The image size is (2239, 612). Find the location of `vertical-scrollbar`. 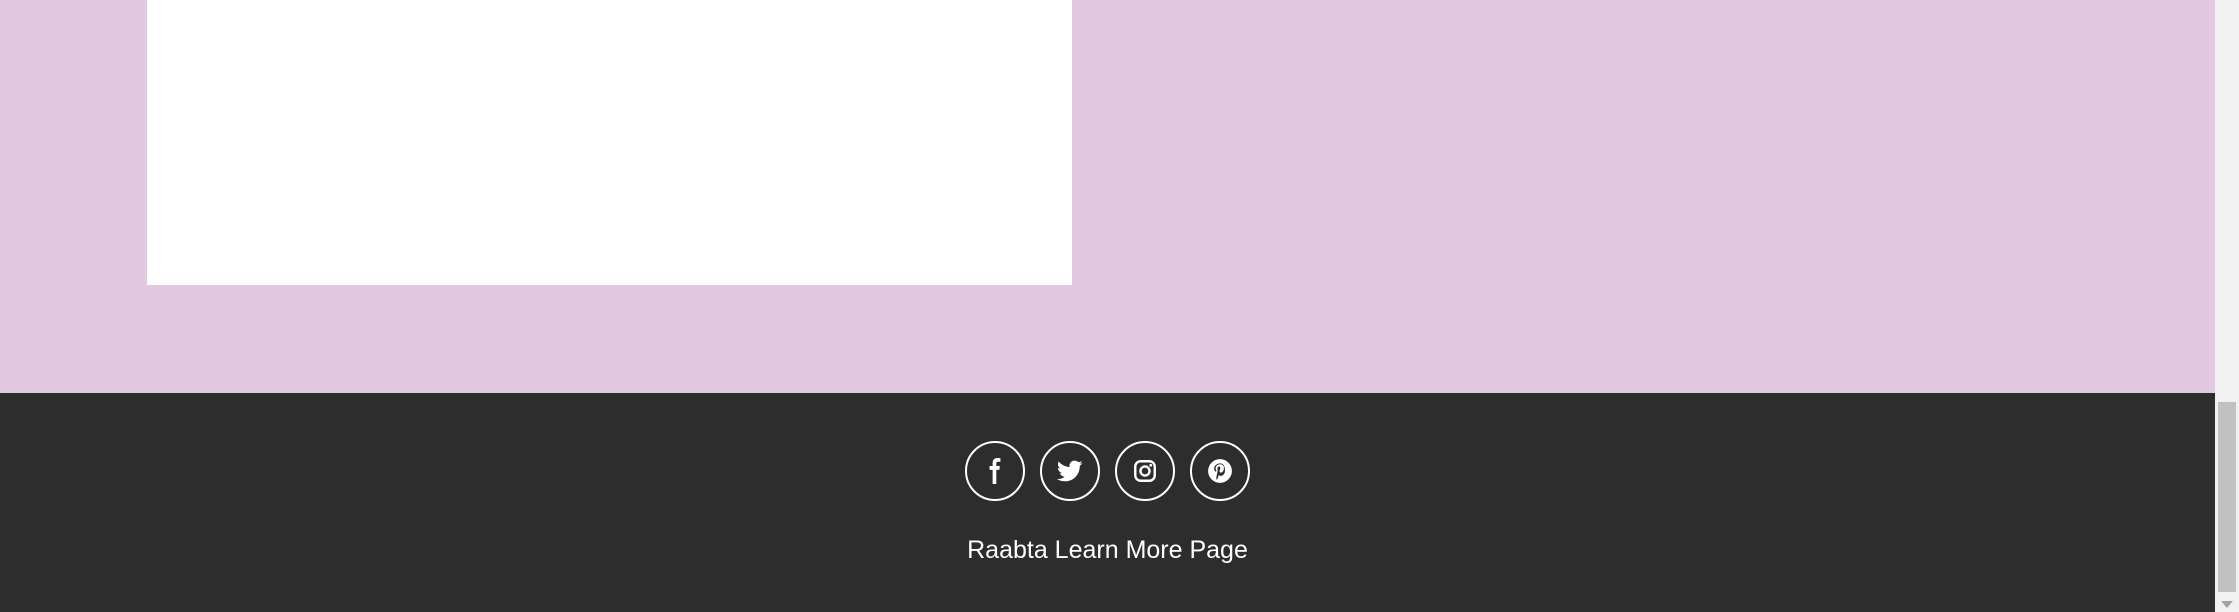

vertical-scrollbar is located at coordinates (2227, 306).